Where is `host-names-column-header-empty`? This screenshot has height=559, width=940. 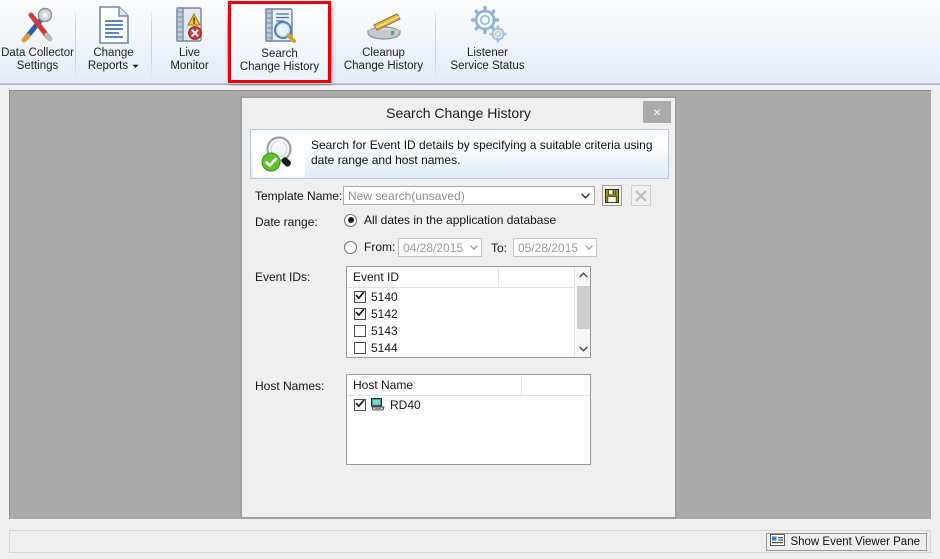 host-names-column-header-empty is located at coordinates (556, 385).